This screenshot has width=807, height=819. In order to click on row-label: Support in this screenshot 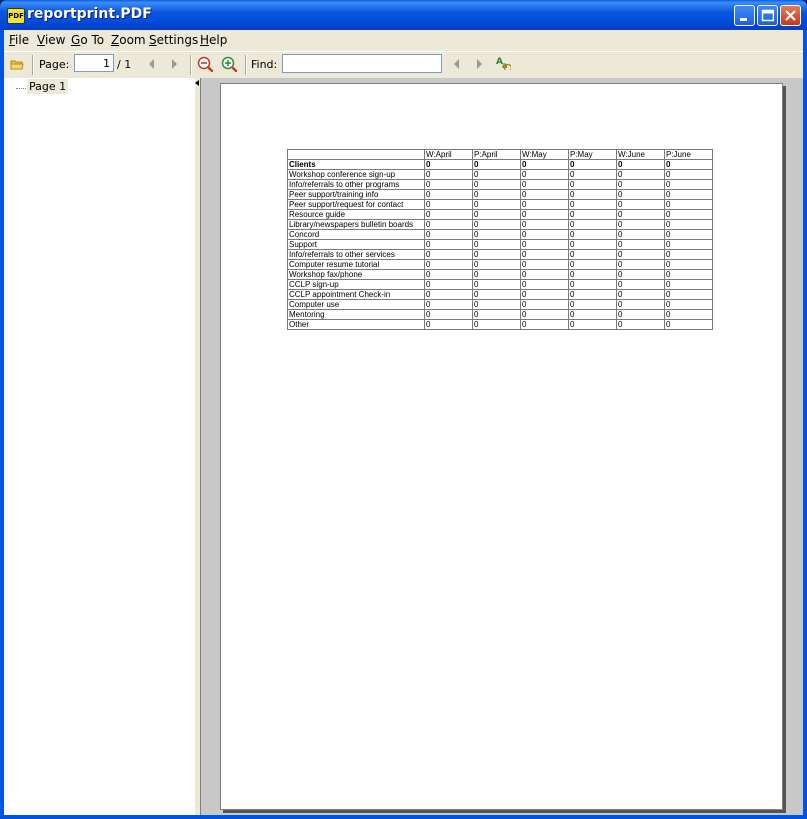, I will do `click(356, 244)`.